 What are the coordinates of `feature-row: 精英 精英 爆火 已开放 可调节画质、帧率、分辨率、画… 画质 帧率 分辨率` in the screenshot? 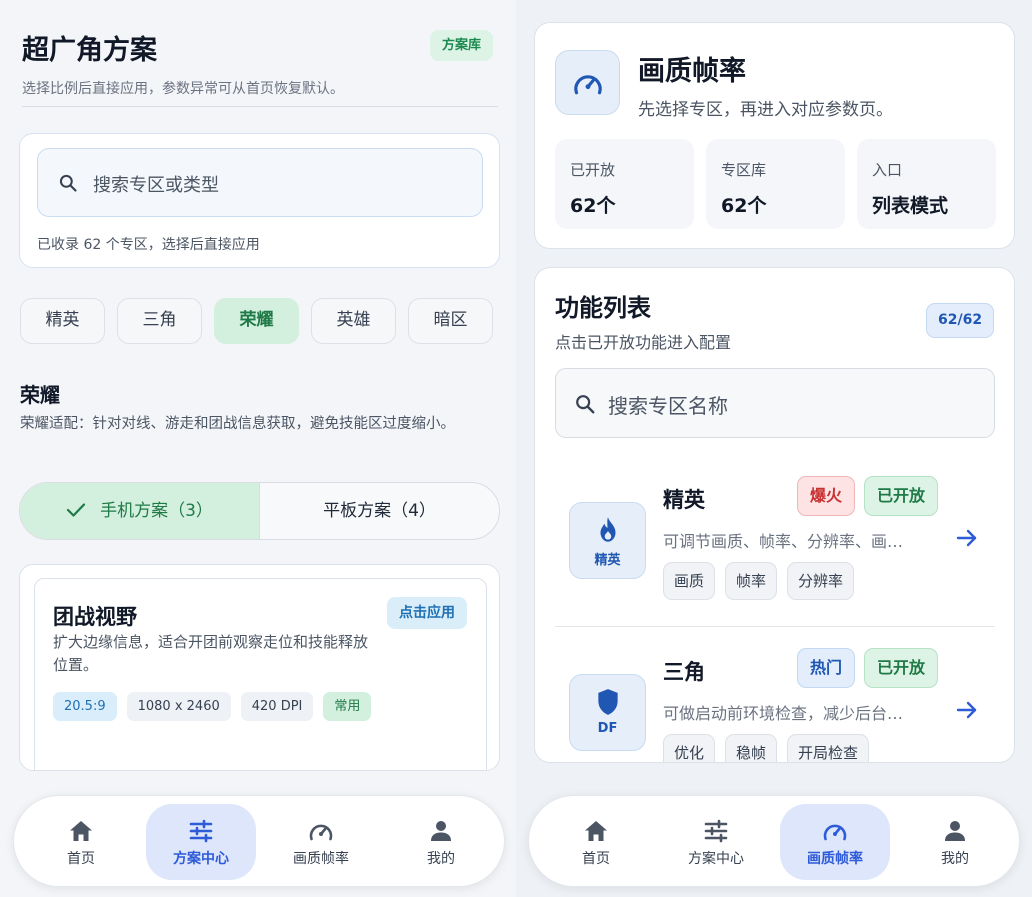 It's located at (775, 546).